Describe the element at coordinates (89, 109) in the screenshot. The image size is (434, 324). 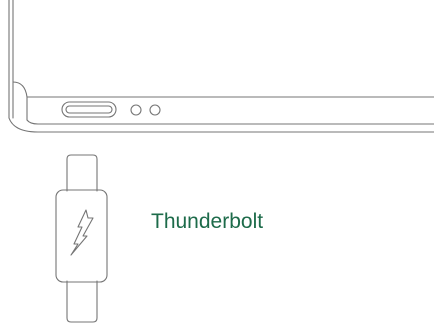
I see `usb-c-port-icon` at that location.